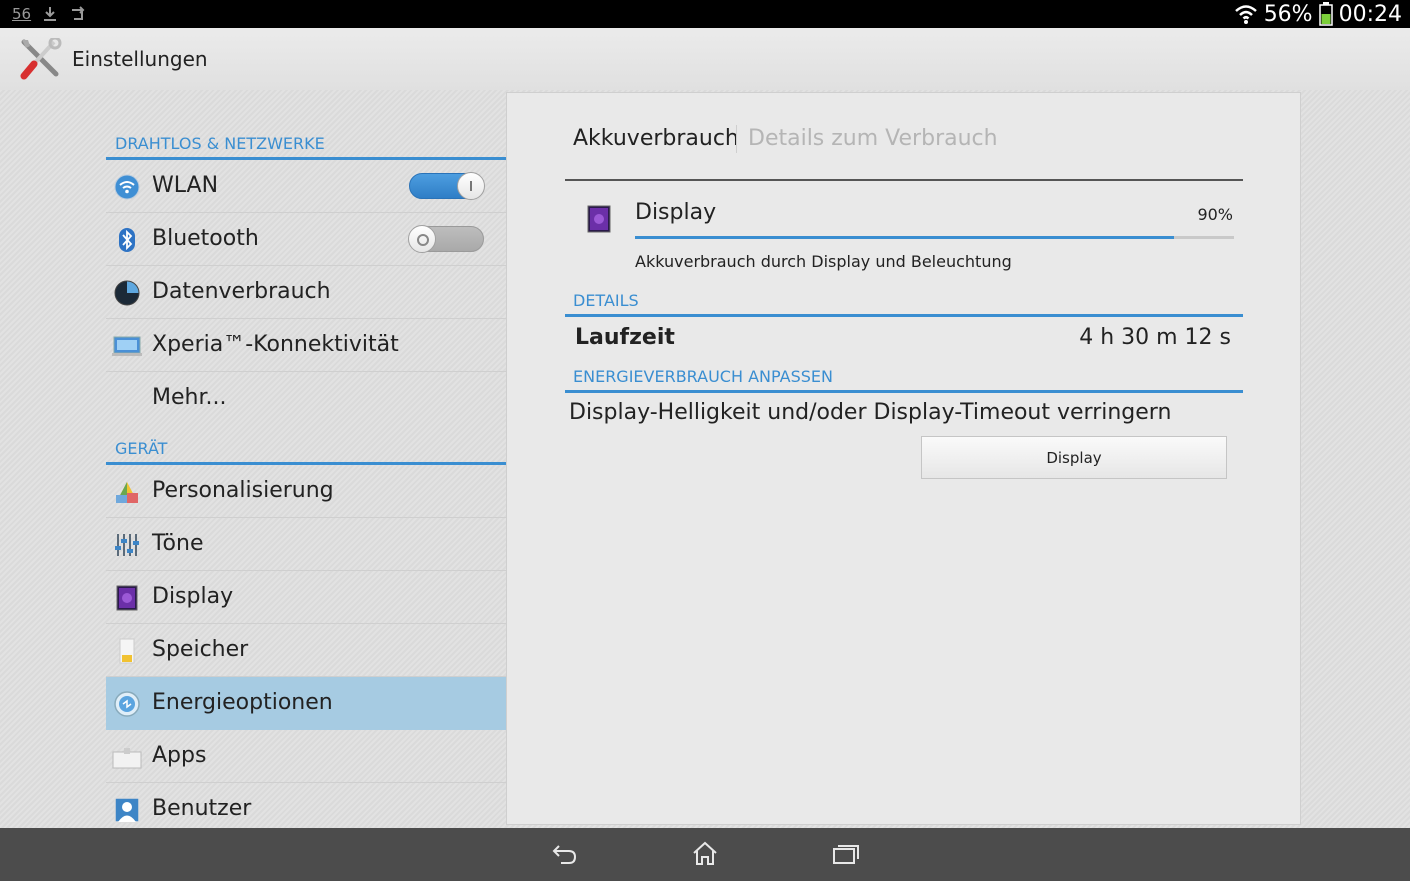 This screenshot has height=881, width=1410. Describe the element at coordinates (241, 291) in the screenshot. I see `sidebar-item-label: Datenverbrauch` at that location.